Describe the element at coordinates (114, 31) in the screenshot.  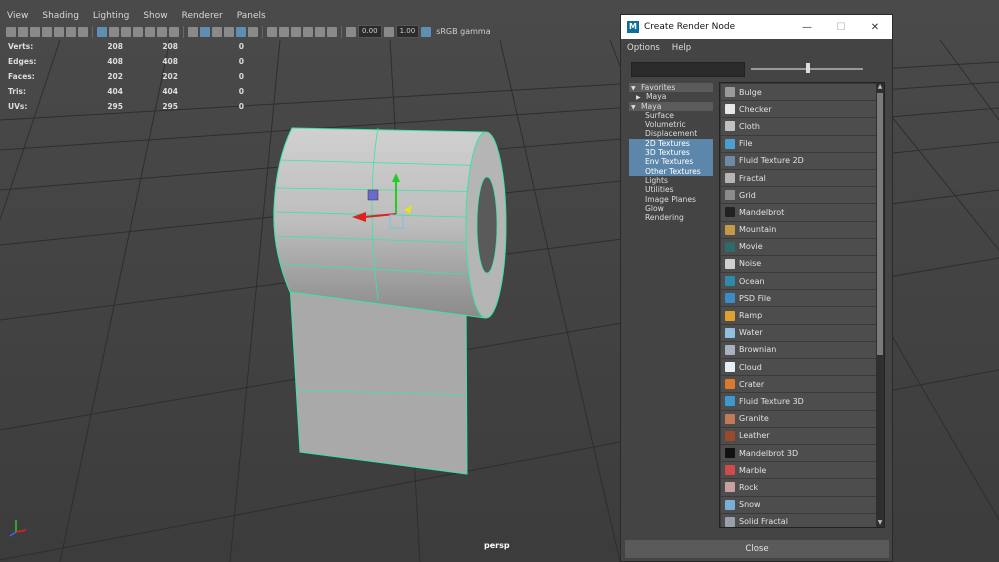
I see `smooth-shade-icon` at that location.